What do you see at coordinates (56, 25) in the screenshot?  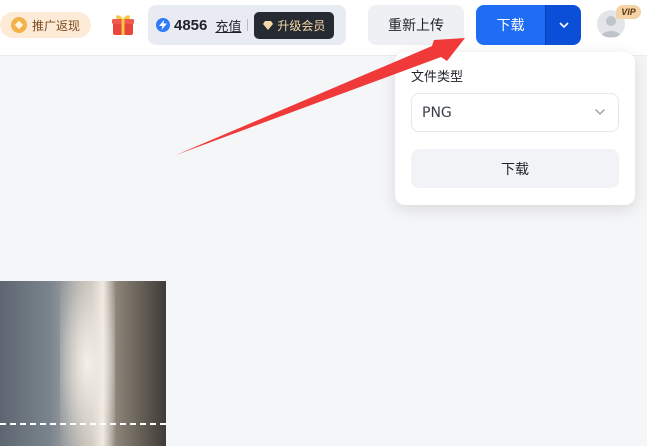 I see `promo-label: 推广返现` at bounding box center [56, 25].